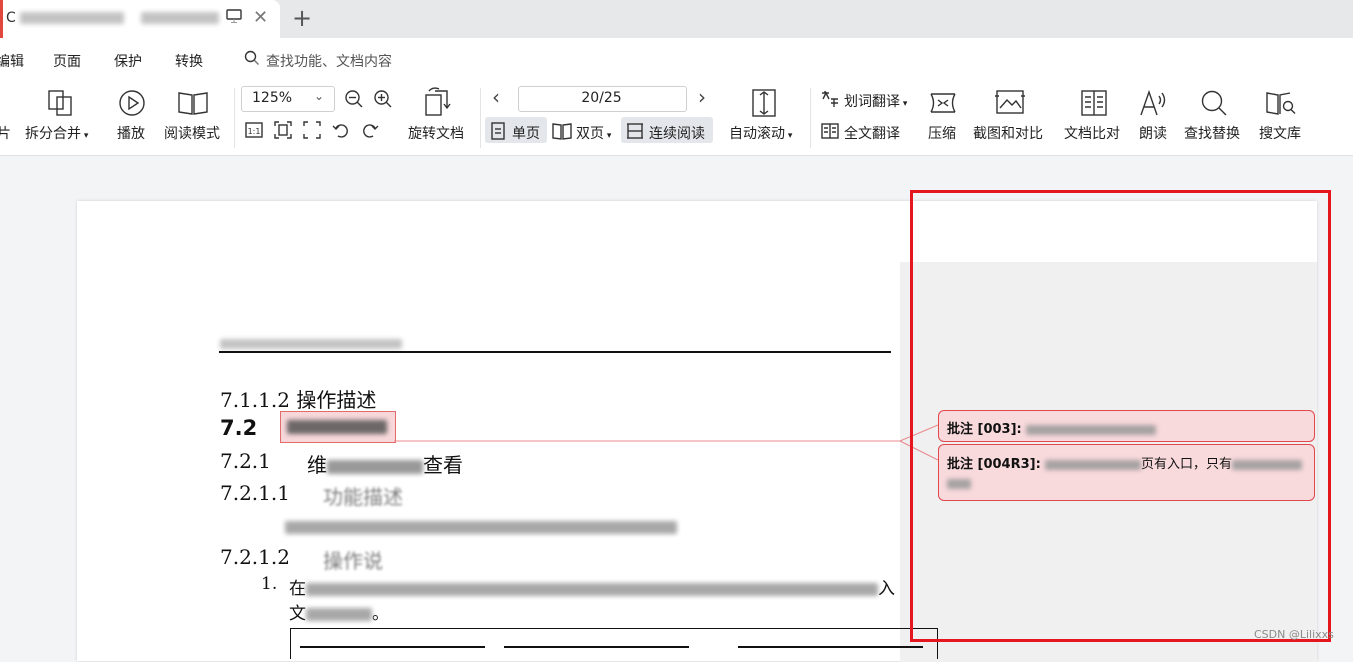 The width and height of the screenshot is (1353, 662). Describe the element at coordinates (1294, 634) in the screenshot. I see `watermark: CSDN @Lilixxs` at that location.